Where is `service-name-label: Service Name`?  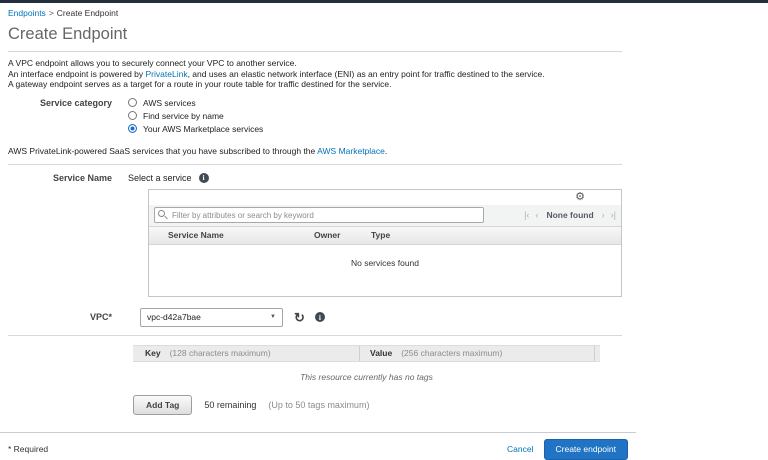 service-name-label: Service Name is located at coordinates (82, 177).